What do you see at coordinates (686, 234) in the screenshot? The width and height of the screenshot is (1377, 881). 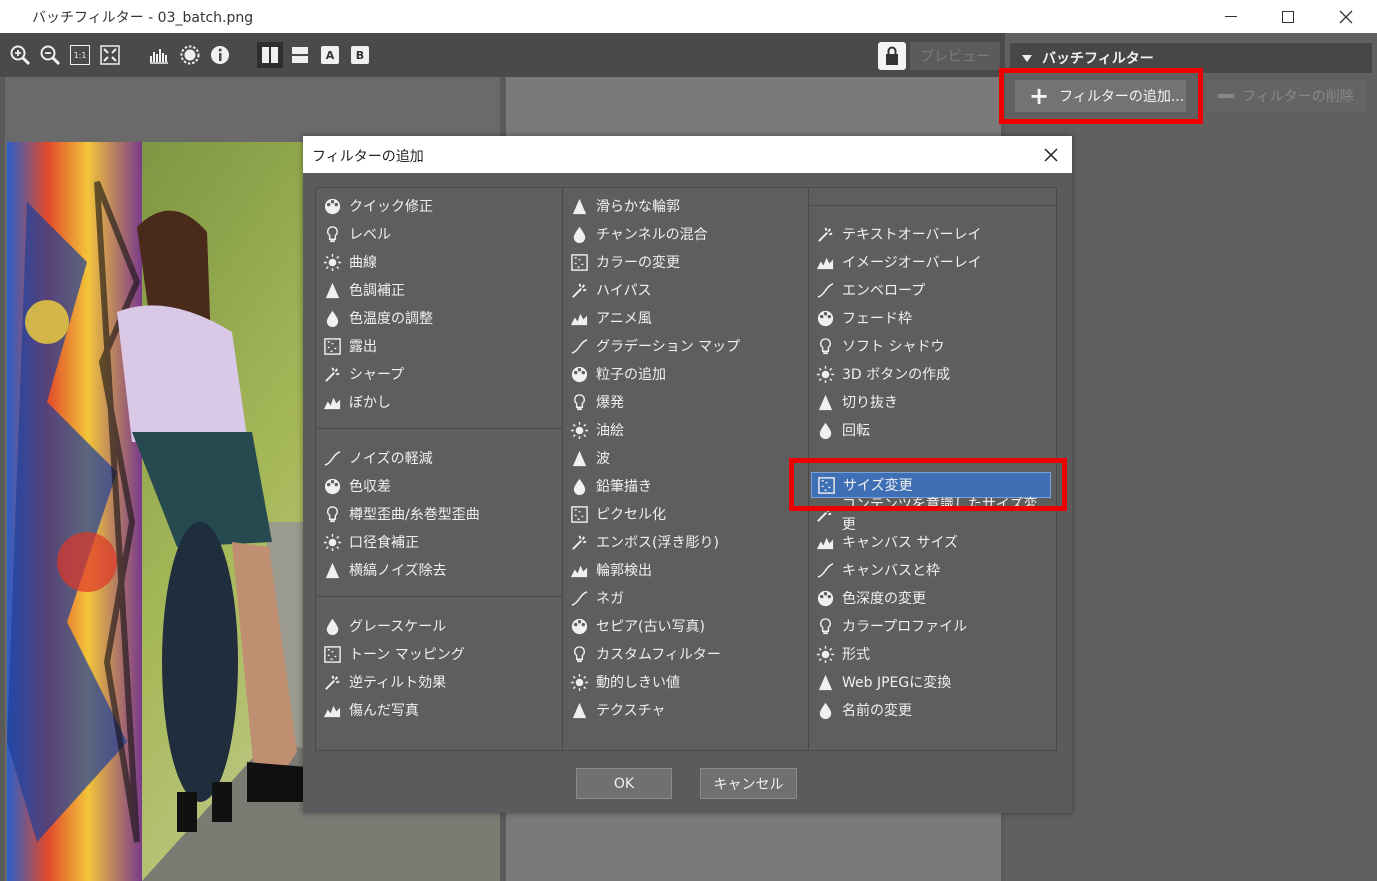 I see `filter-item-c2-1: チャンネルの混合` at bounding box center [686, 234].